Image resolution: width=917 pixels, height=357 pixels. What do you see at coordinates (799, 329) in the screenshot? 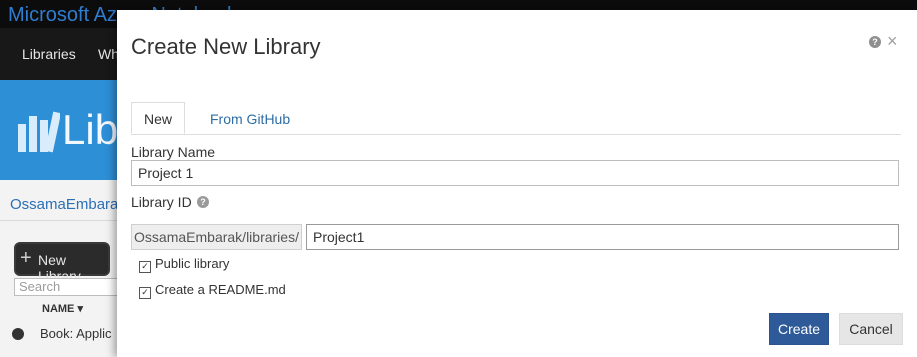
I see `create-button: Create` at bounding box center [799, 329].